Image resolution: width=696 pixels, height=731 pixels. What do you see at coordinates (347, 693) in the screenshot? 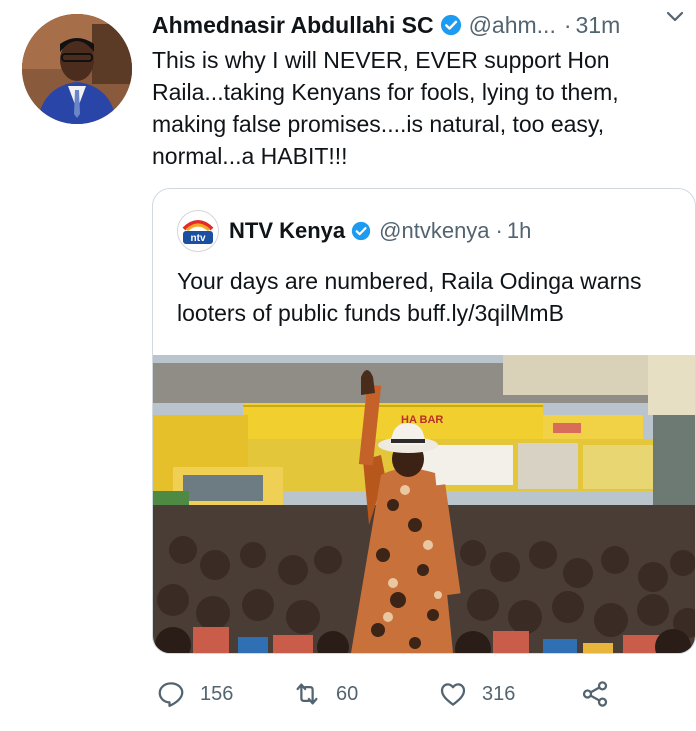
I see `retweet-count: 60` at bounding box center [347, 693].